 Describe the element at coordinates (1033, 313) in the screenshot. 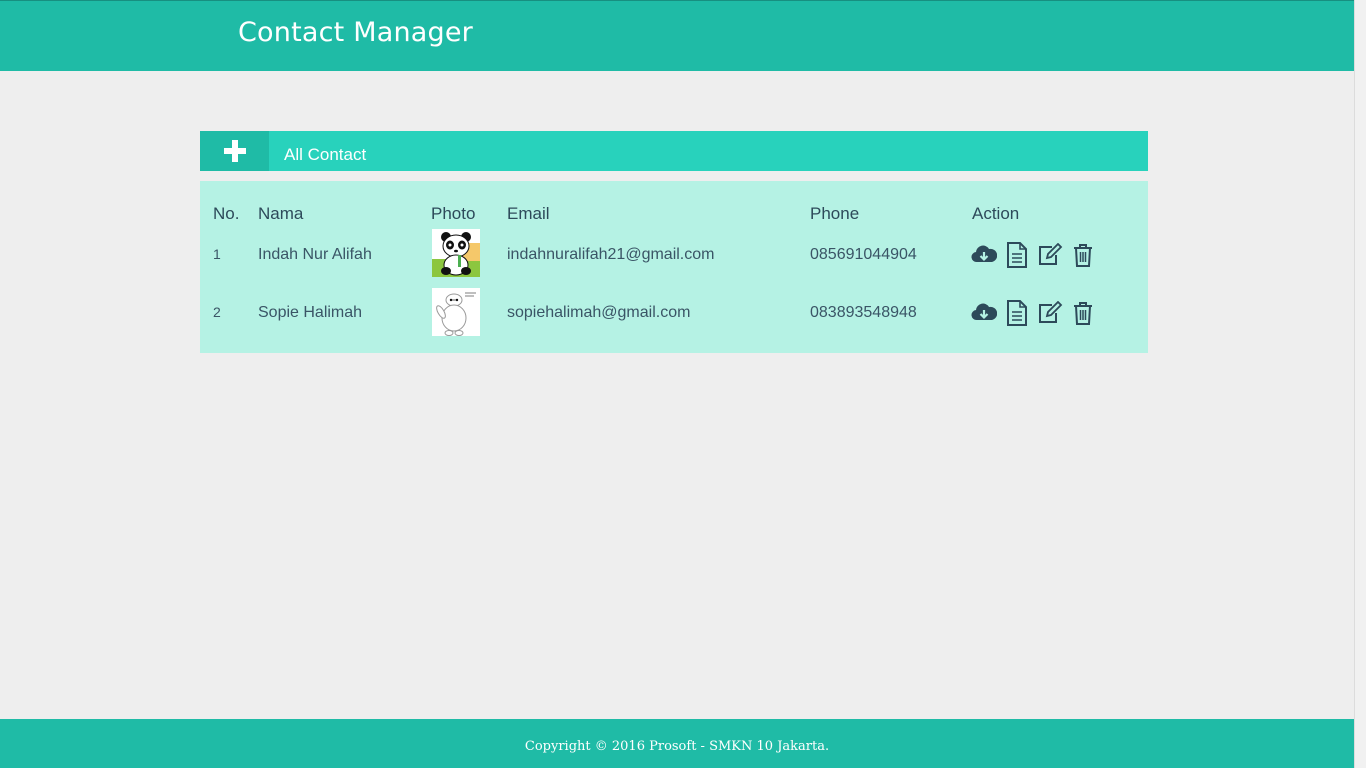

I see `row-2-actions` at that location.